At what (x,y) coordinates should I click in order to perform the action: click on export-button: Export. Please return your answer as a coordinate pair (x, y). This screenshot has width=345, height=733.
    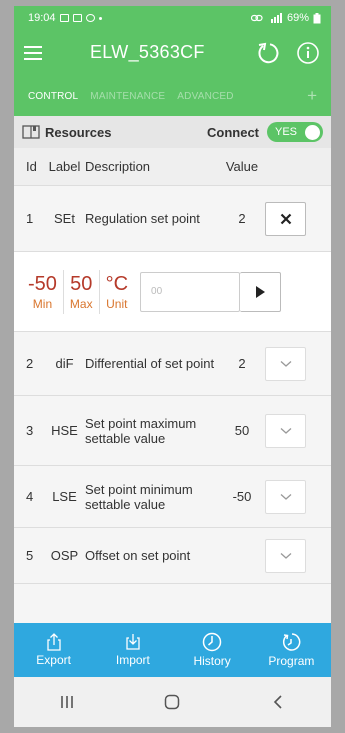
    Looking at the image, I should click on (53, 650).